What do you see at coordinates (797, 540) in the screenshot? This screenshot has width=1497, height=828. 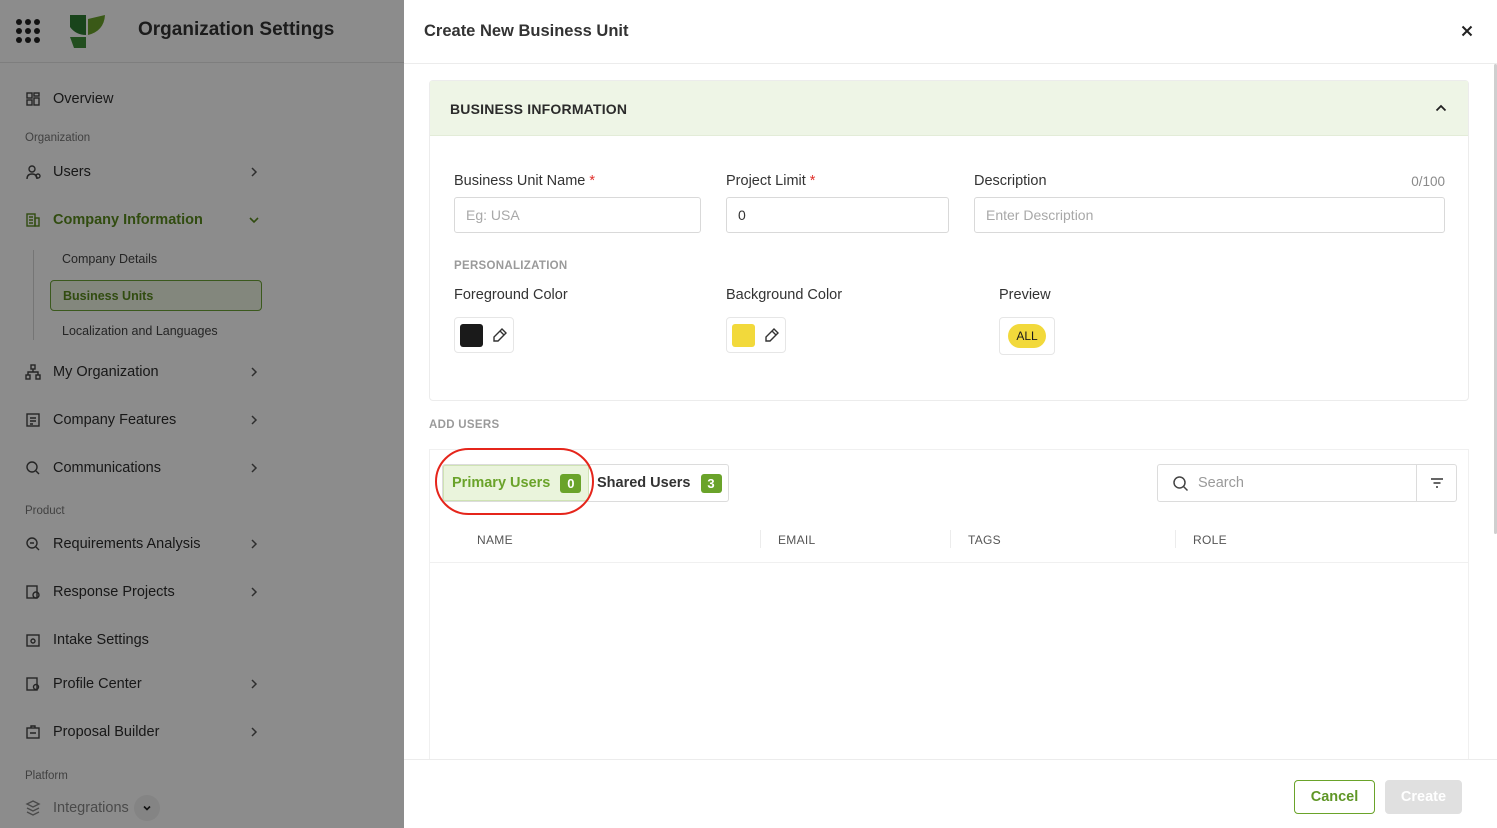 I see `column-header-email: EMAIL` at bounding box center [797, 540].